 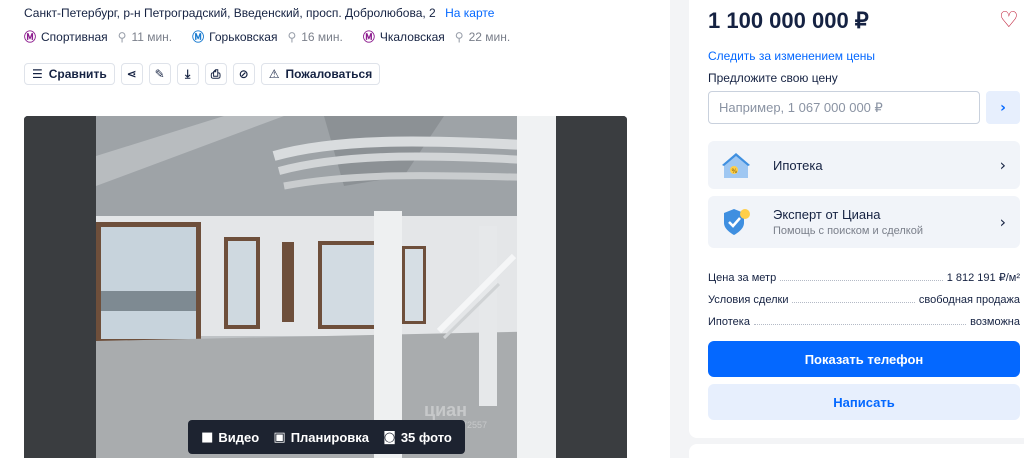 I want to click on metro-name: Спортивная, so click(x=74, y=36).